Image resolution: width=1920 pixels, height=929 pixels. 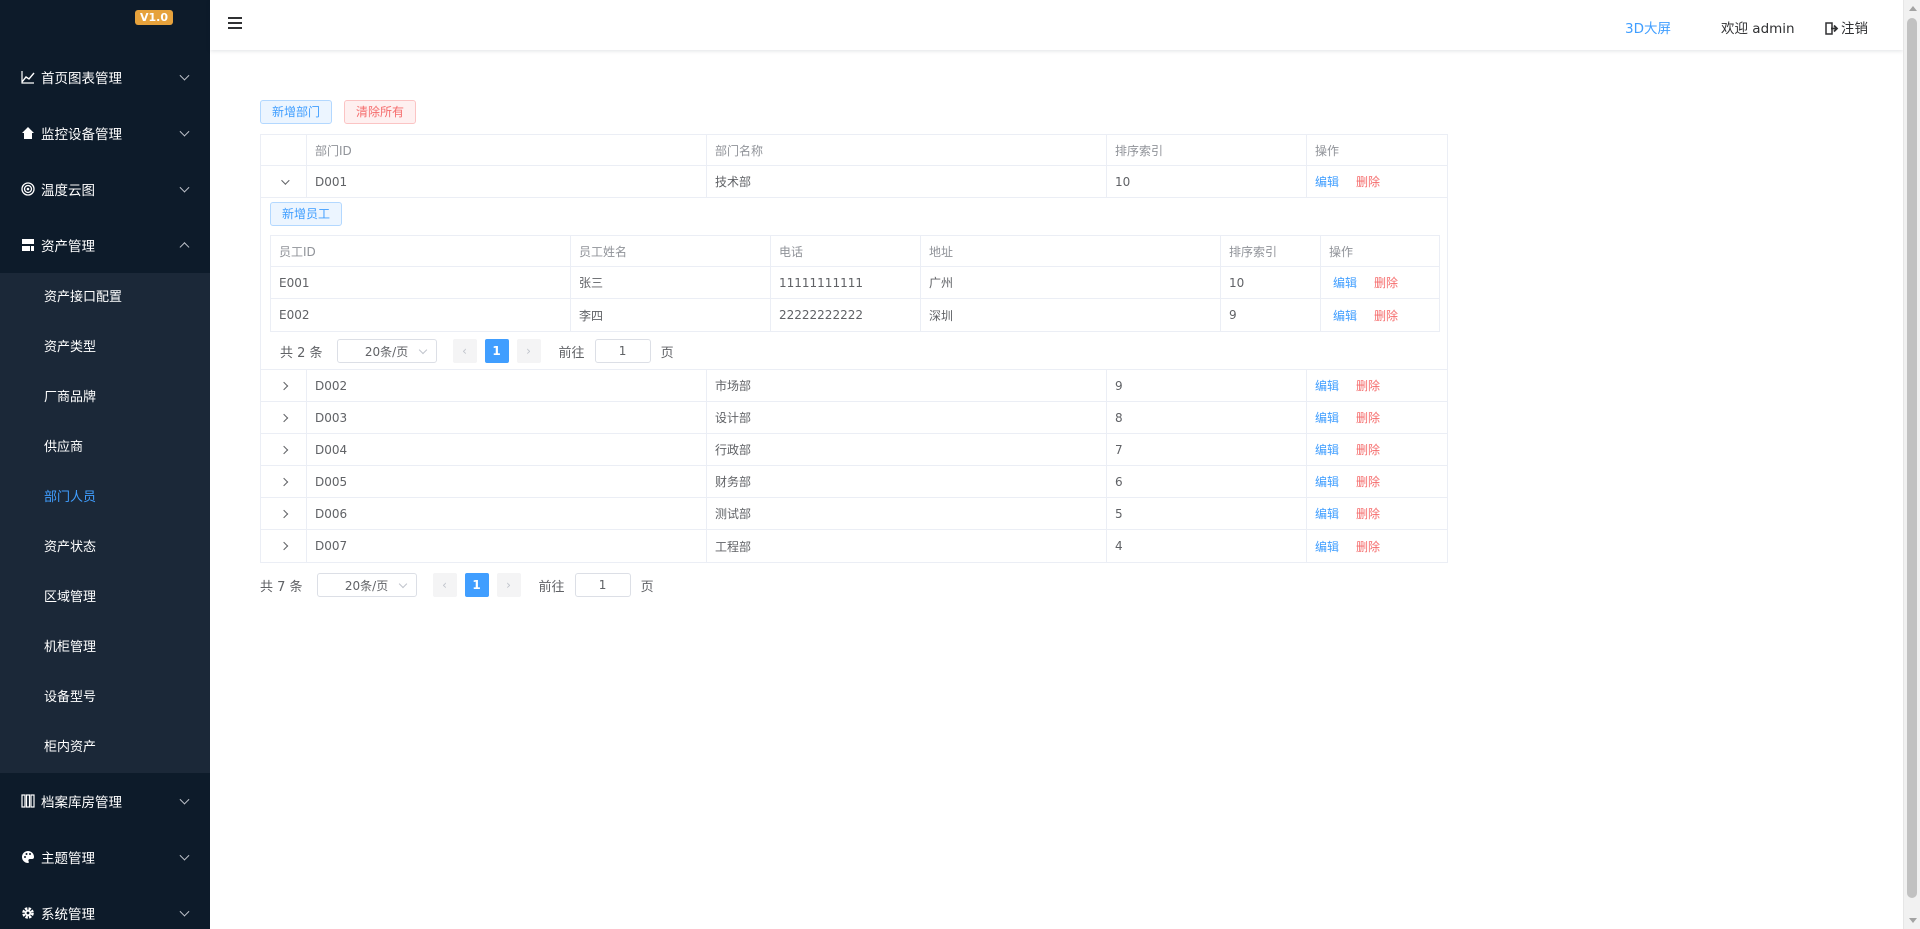 I want to click on table-row: D001 技术部 10 编辑 删除, so click(x=854, y=182).